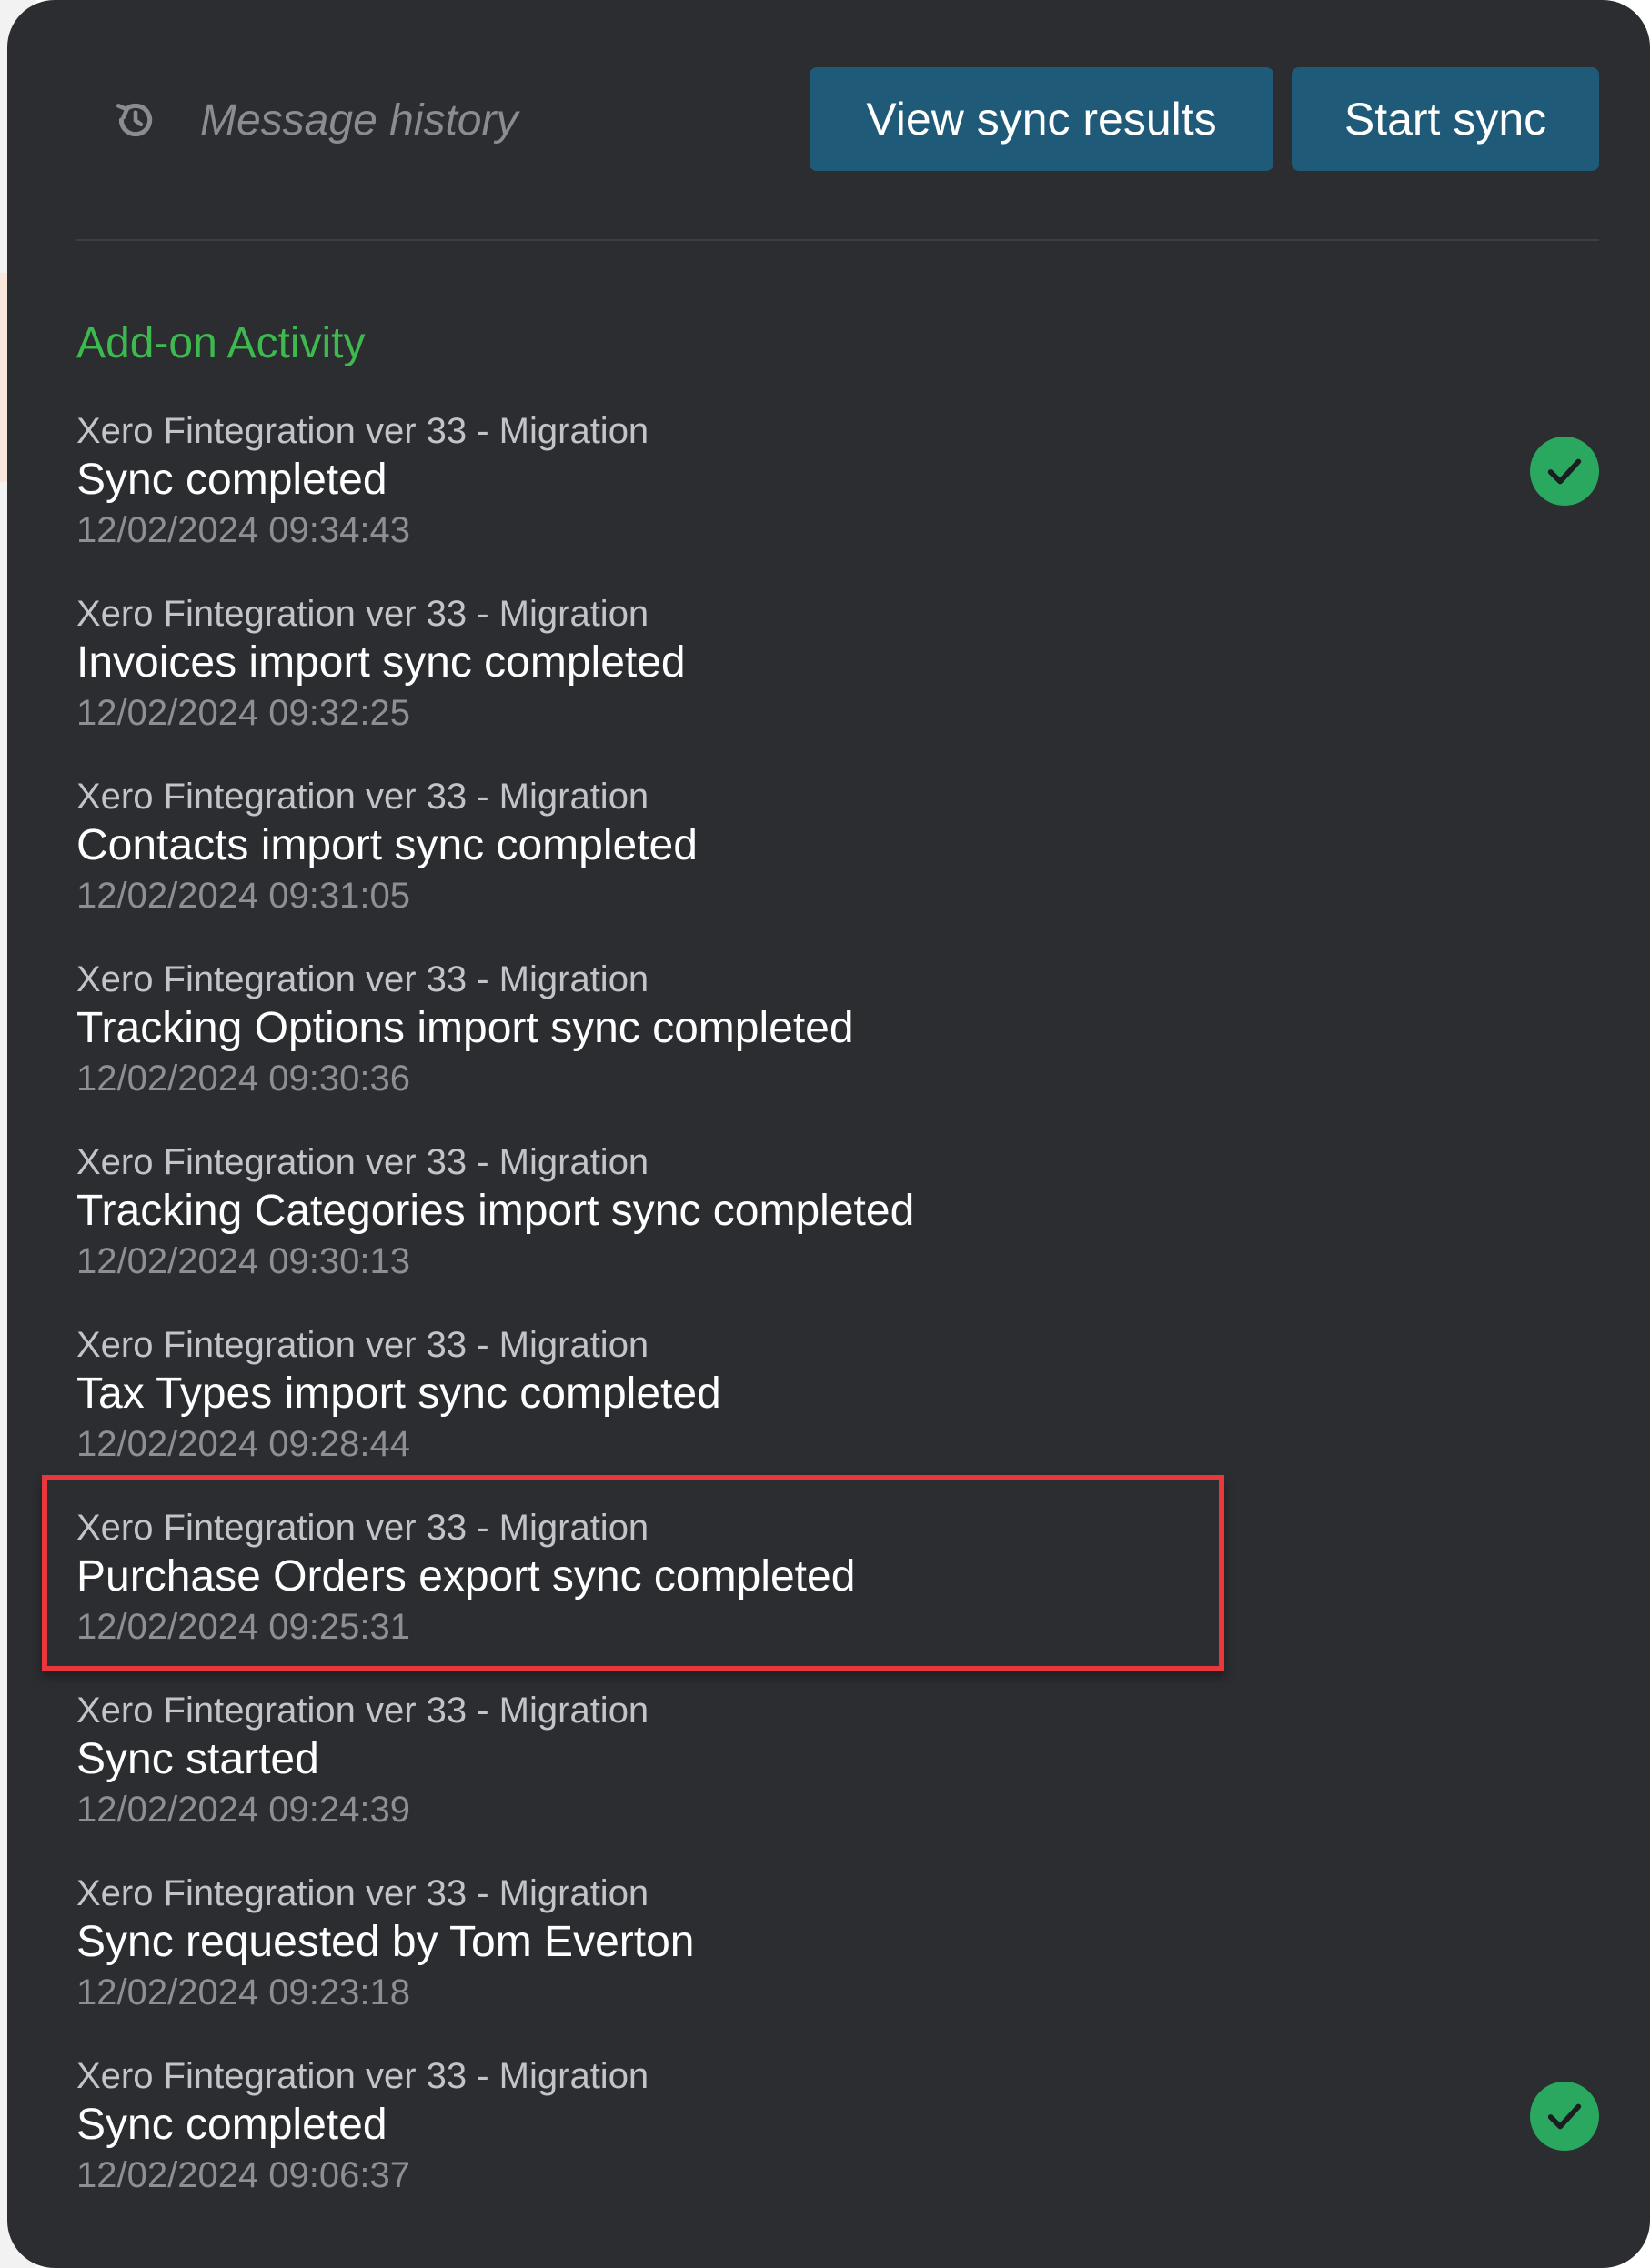 This screenshot has height=2268, width=1650. What do you see at coordinates (398, 1394) in the screenshot?
I see `activity-message: Tax Types import sync completed` at bounding box center [398, 1394].